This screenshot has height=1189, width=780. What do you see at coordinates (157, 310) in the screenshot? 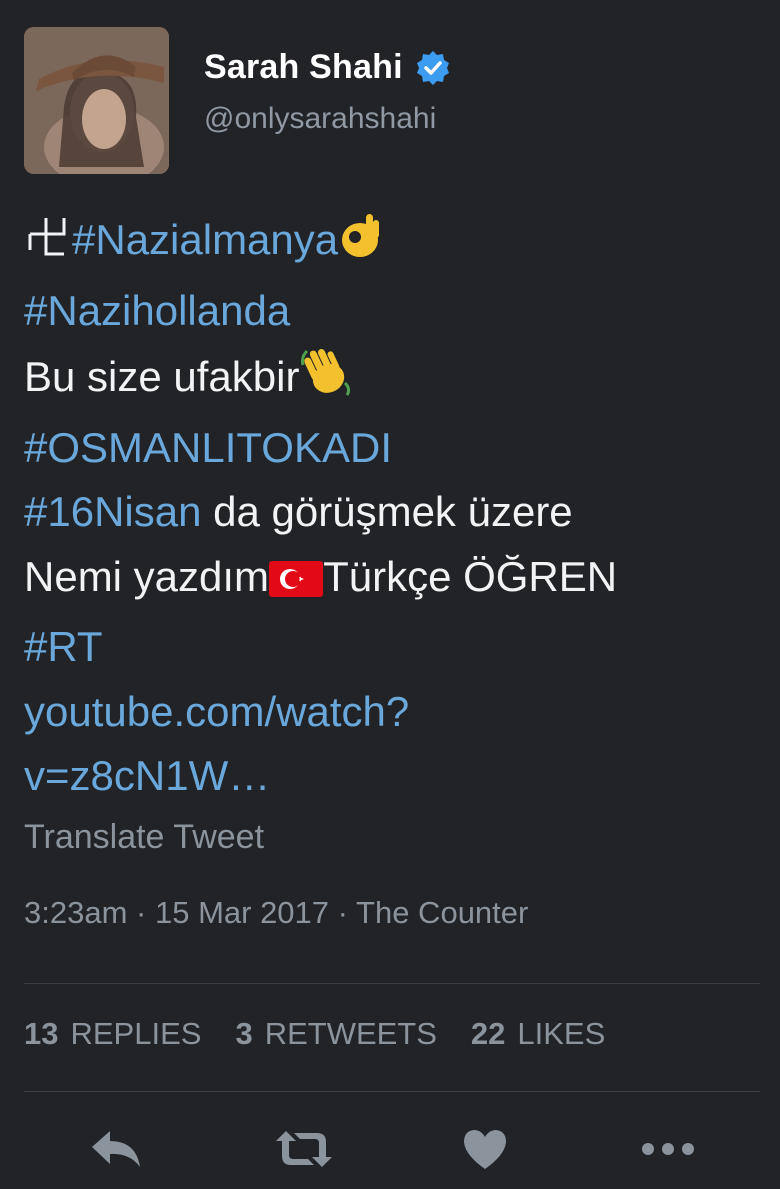
I see `hashtag-link: #Nazihollanda` at bounding box center [157, 310].